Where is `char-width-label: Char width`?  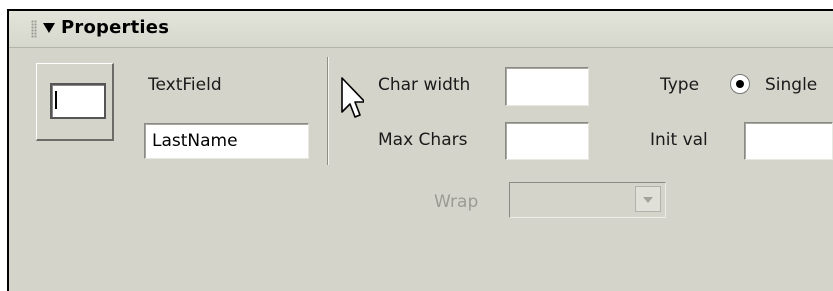 char-width-label: Char width is located at coordinates (424, 85).